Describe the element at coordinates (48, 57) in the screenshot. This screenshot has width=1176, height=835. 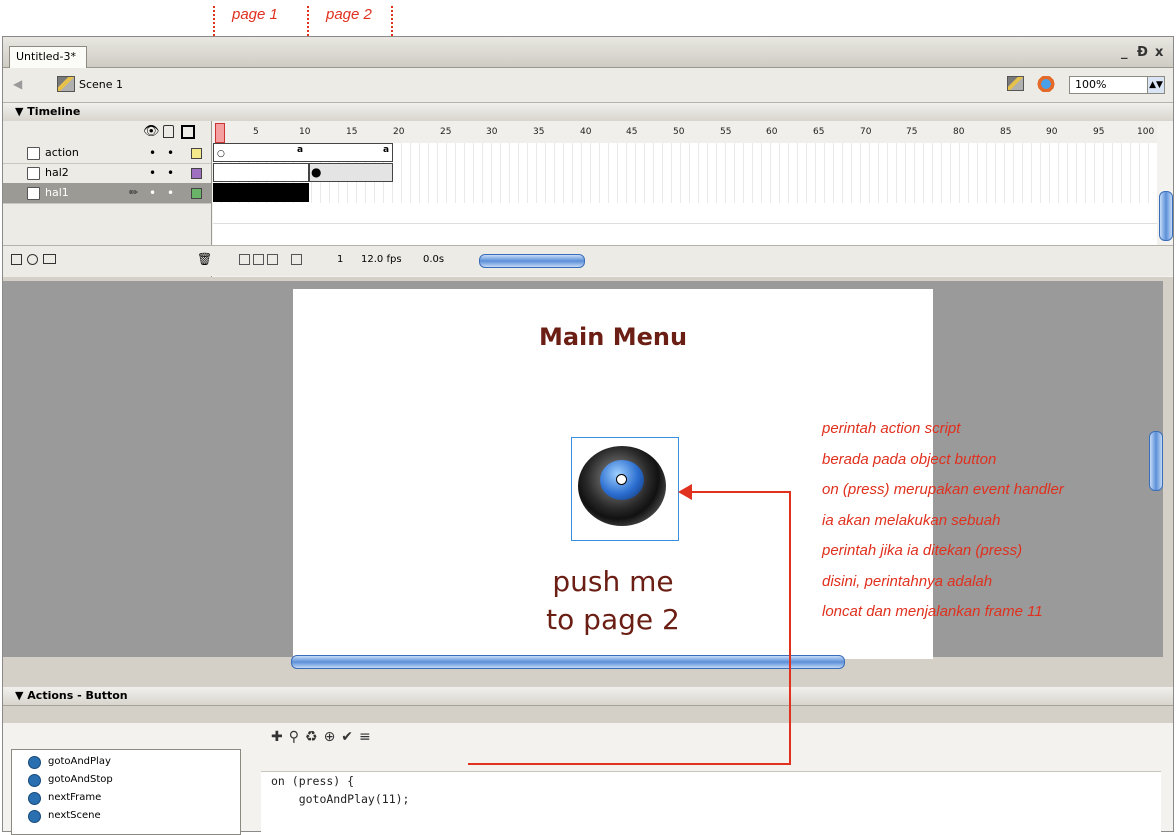
I see `document-tab: Untitled-3*` at that location.